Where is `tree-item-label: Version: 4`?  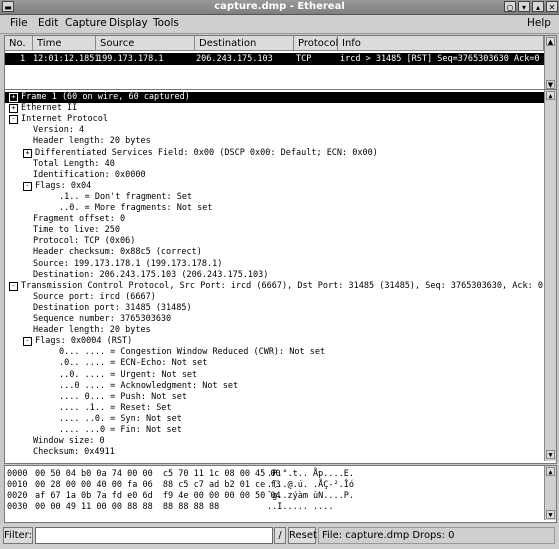
tree-item-label: Version: 4 is located at coordinates (59, 130).